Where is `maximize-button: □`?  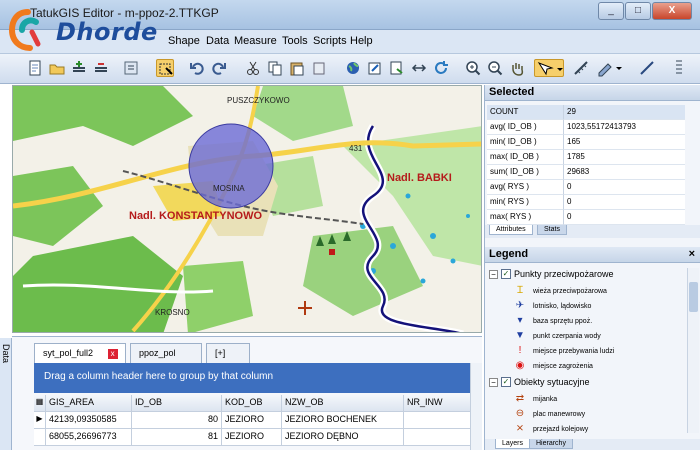 maximize-button: □ is located at coordinates (638, 11).